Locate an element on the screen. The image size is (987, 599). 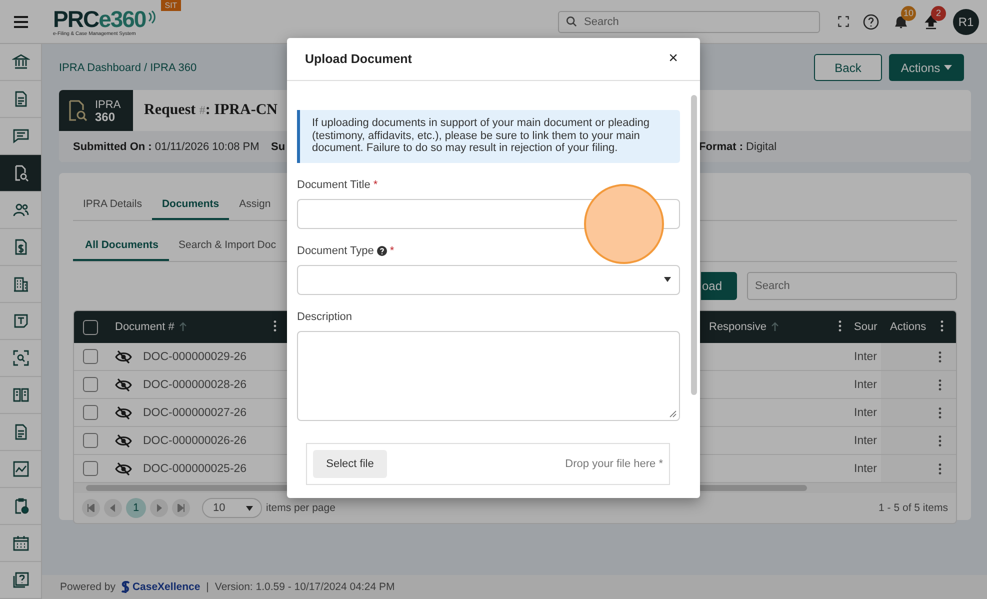
calendar-icon is located at coordinates (21, 543).